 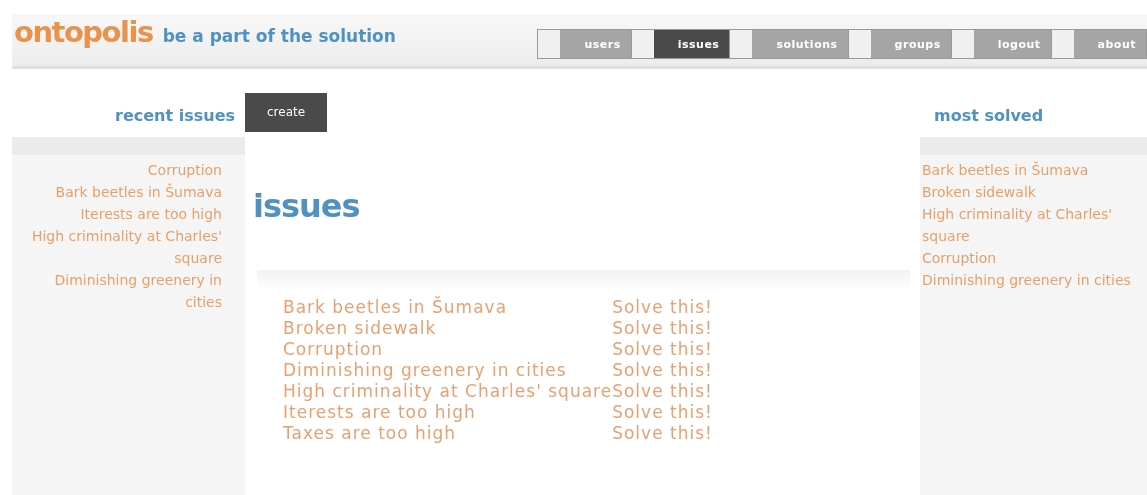 What do you see at coordinates (448, 433) in the screenshot?
I see `issue-link: Taxes are too high` at bounding box center [448, 433].